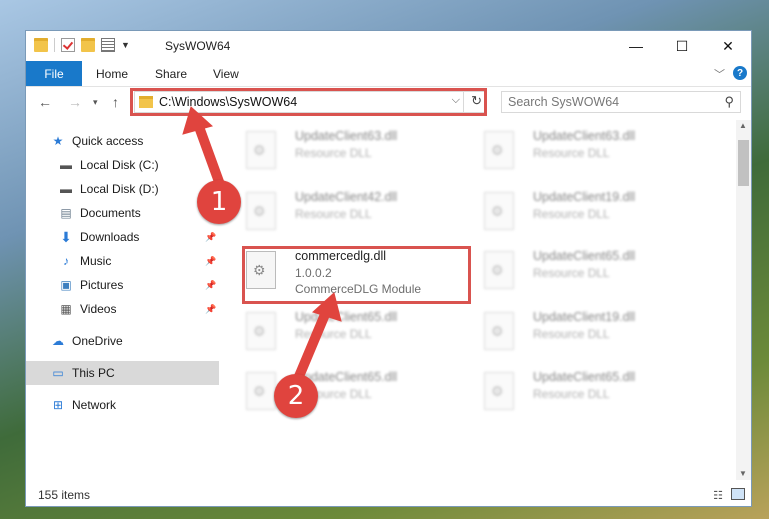 The image size is (769, 519). I want to click on file-highlight-box, so click(356, 275).